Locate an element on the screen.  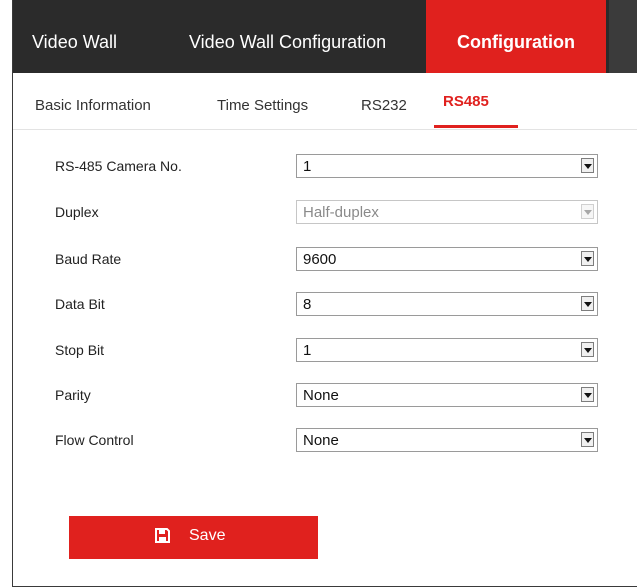
nav-edge is located at coordinates (623, 36).